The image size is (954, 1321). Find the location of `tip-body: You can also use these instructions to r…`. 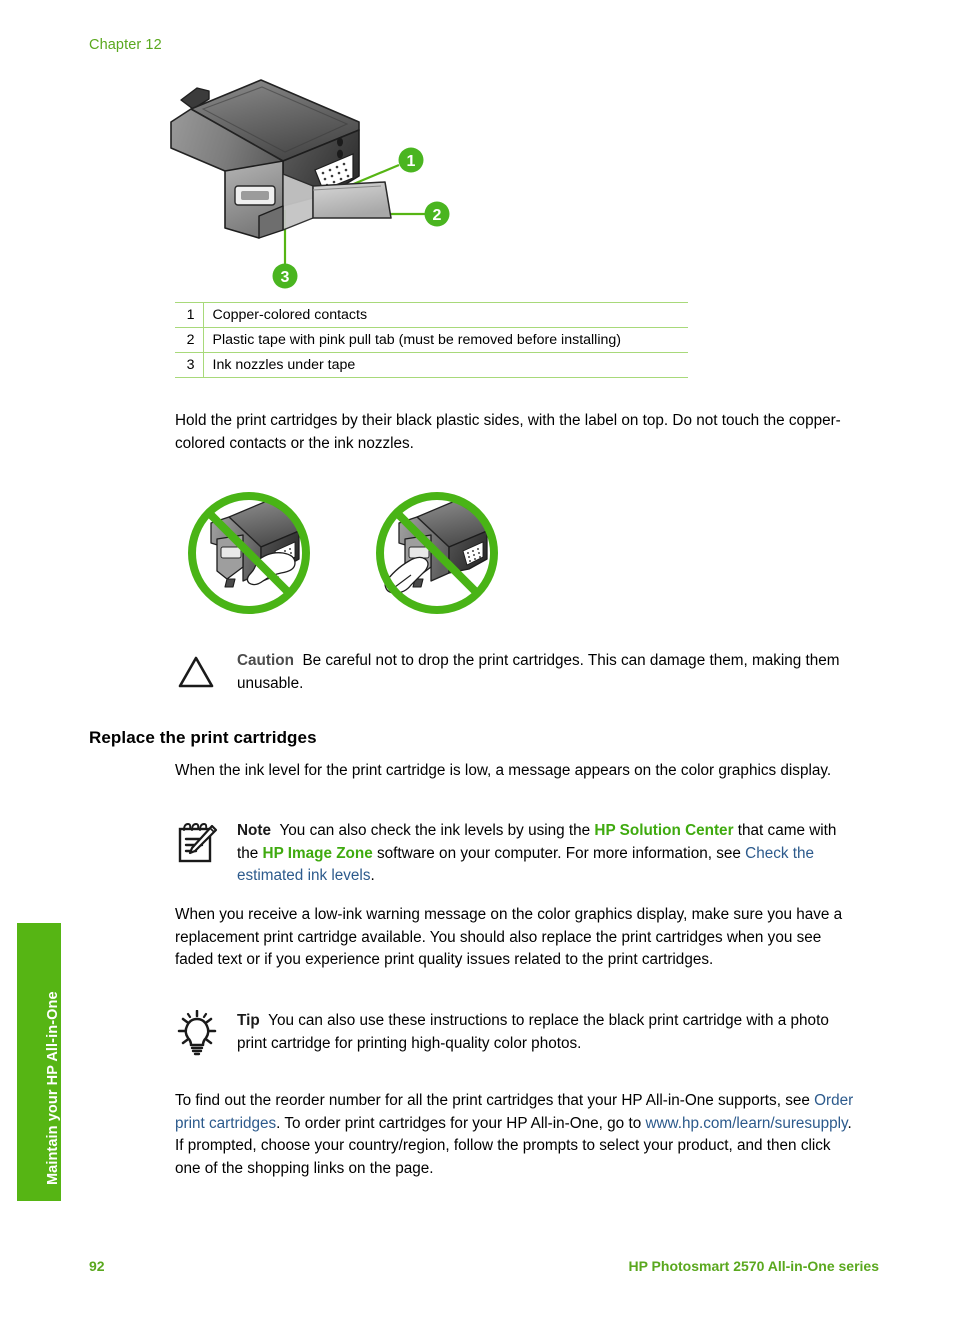

tip-body: You can also use these instructions to r… is located at coordinates (533, 1032).